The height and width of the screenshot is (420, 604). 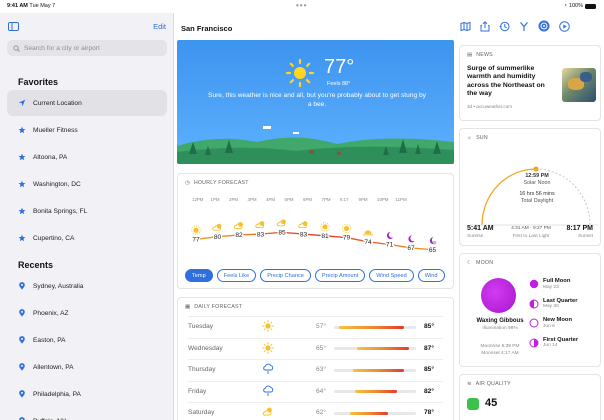 I want to click on daily-row: Saturday 62° 78°, so click(x=315, y=411).